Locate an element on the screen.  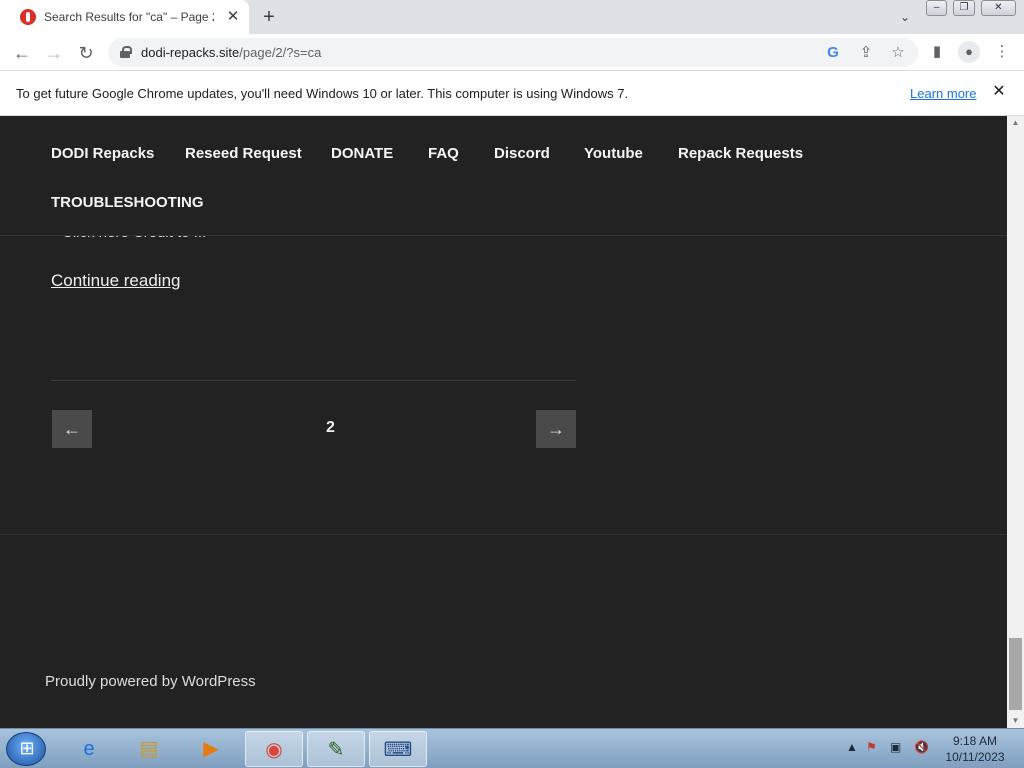
close-window-button: ✕ is located at coordinates (998, 8).